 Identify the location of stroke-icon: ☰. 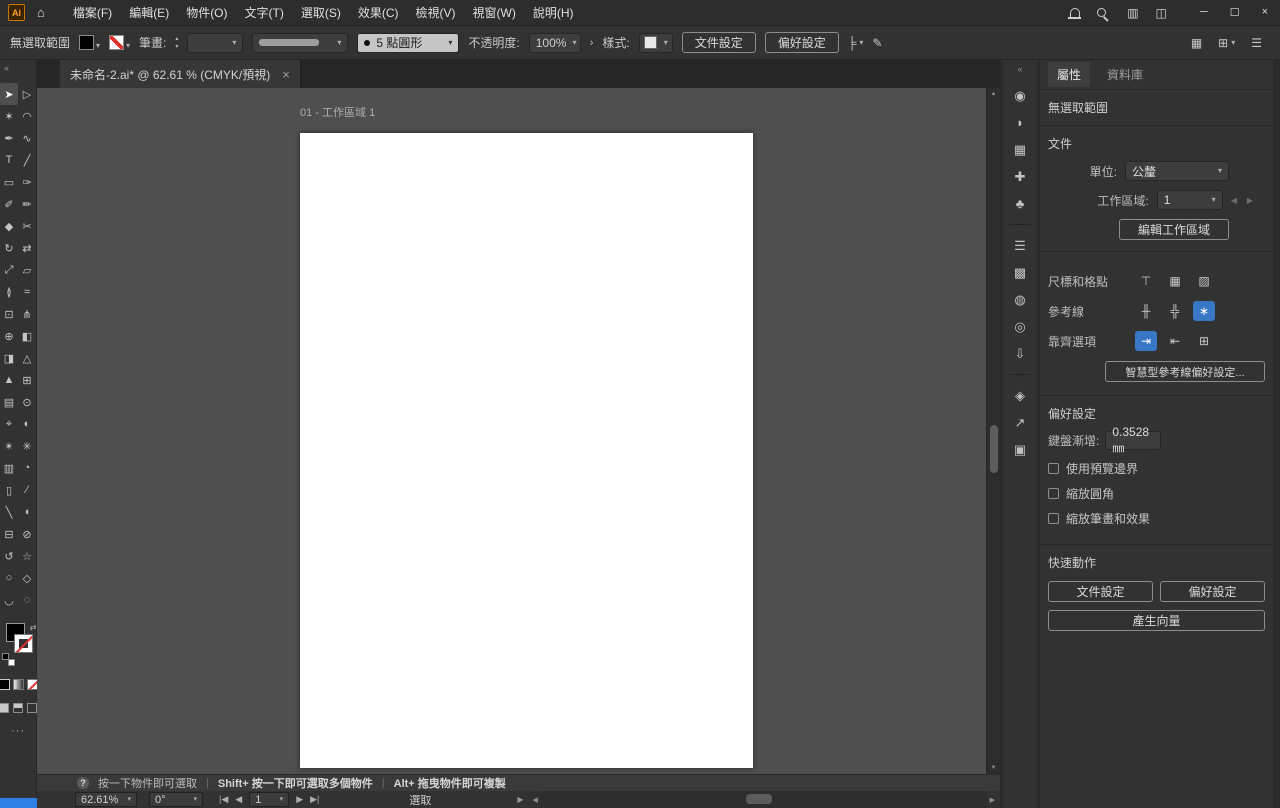
(1020, 245).